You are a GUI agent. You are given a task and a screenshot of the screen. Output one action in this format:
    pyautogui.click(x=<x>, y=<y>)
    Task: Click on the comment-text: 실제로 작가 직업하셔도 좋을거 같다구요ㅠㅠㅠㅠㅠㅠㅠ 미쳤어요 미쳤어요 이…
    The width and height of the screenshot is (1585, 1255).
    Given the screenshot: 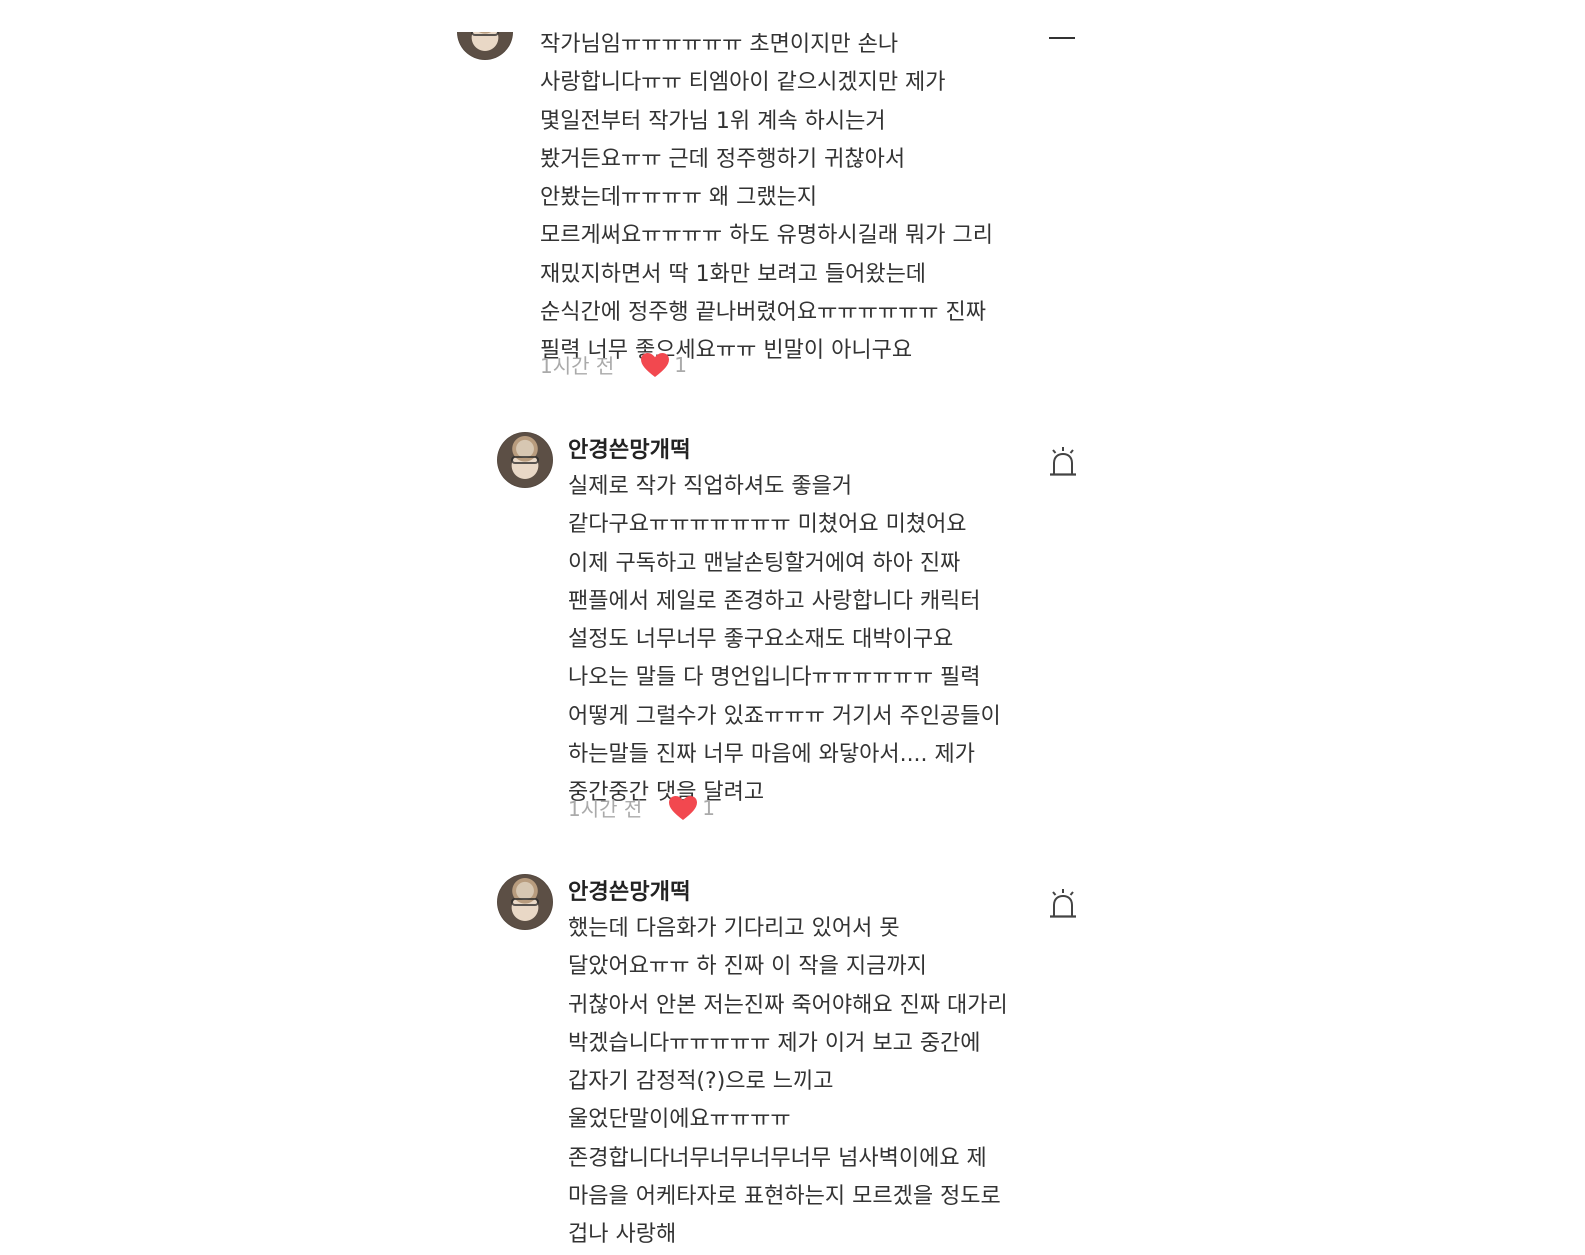 What is the action you would take?
    pyautogui.click(x=784, y=640)
    